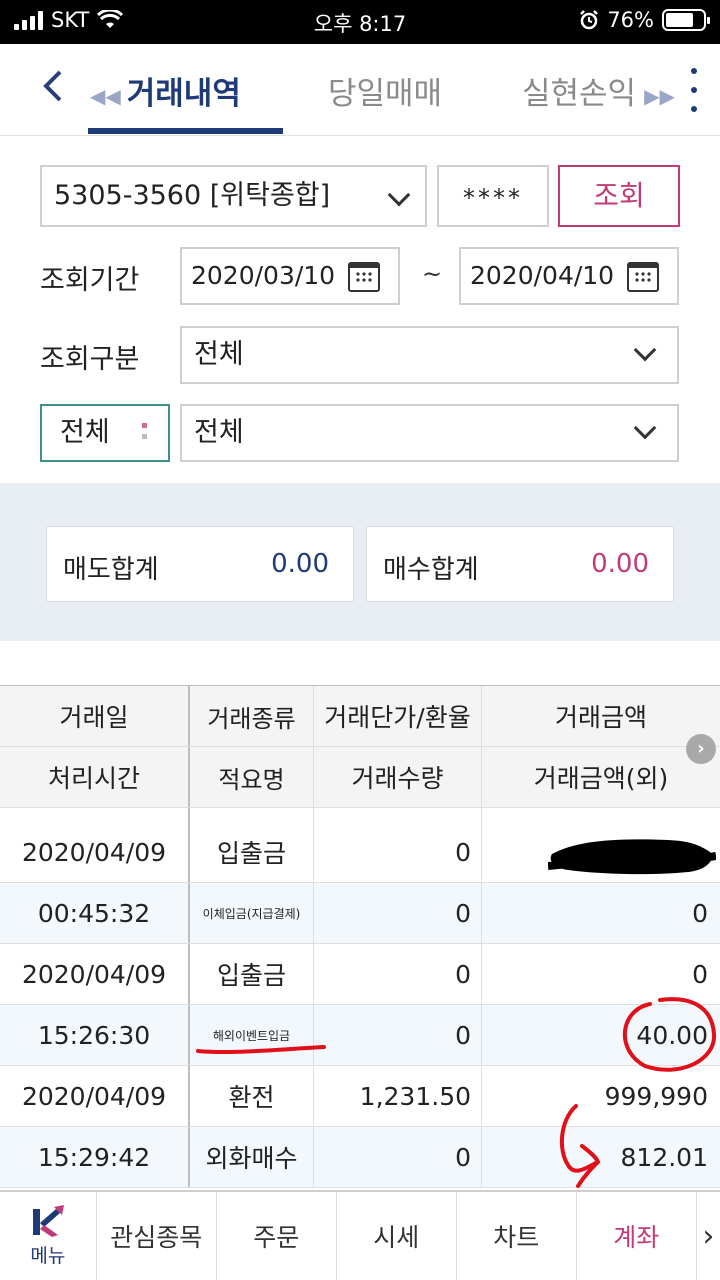 The width and height of the screenshot is (720, 1280). I want to click on battery-percent: 76%, so click(630, 20).